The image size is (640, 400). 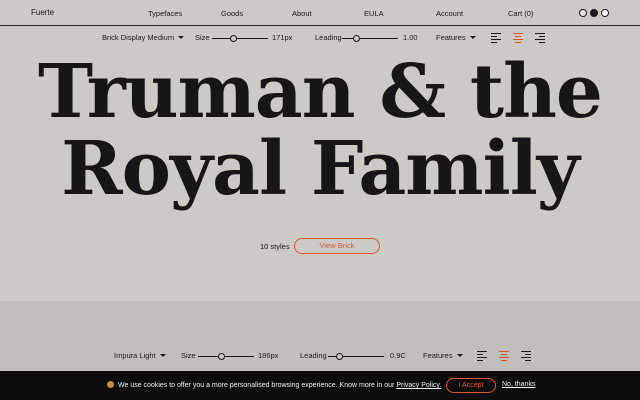 What do you see at coordinates (518, 384) in the screenshot?
I see `decline-cookies-button: No, thanks` at bounding box center [518, 384].